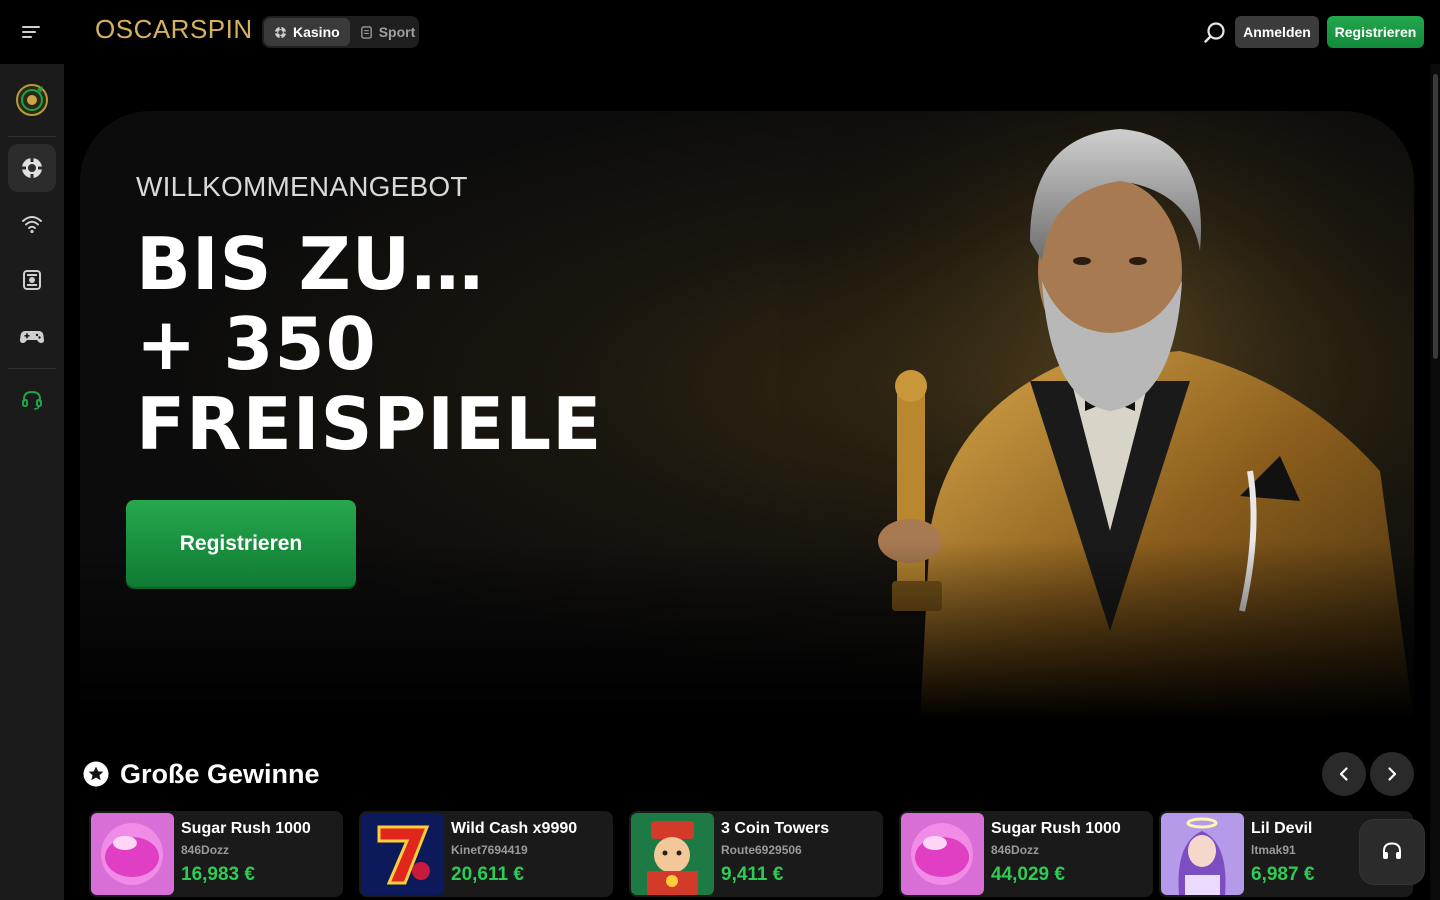  What do you see at coordinates (218, 874) in the screenshot?
I see `win-amount: 16,983 €` at bounding box center [218, 874].